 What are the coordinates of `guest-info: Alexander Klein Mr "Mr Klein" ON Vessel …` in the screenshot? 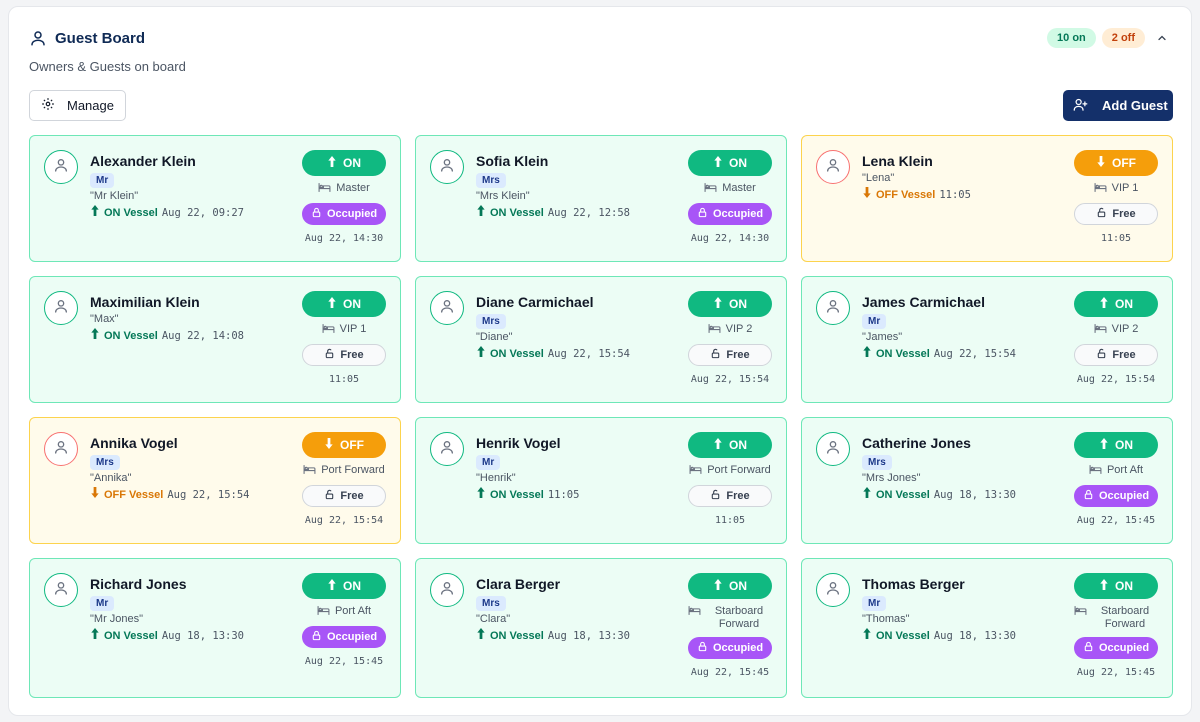 It's located at (190, 186).